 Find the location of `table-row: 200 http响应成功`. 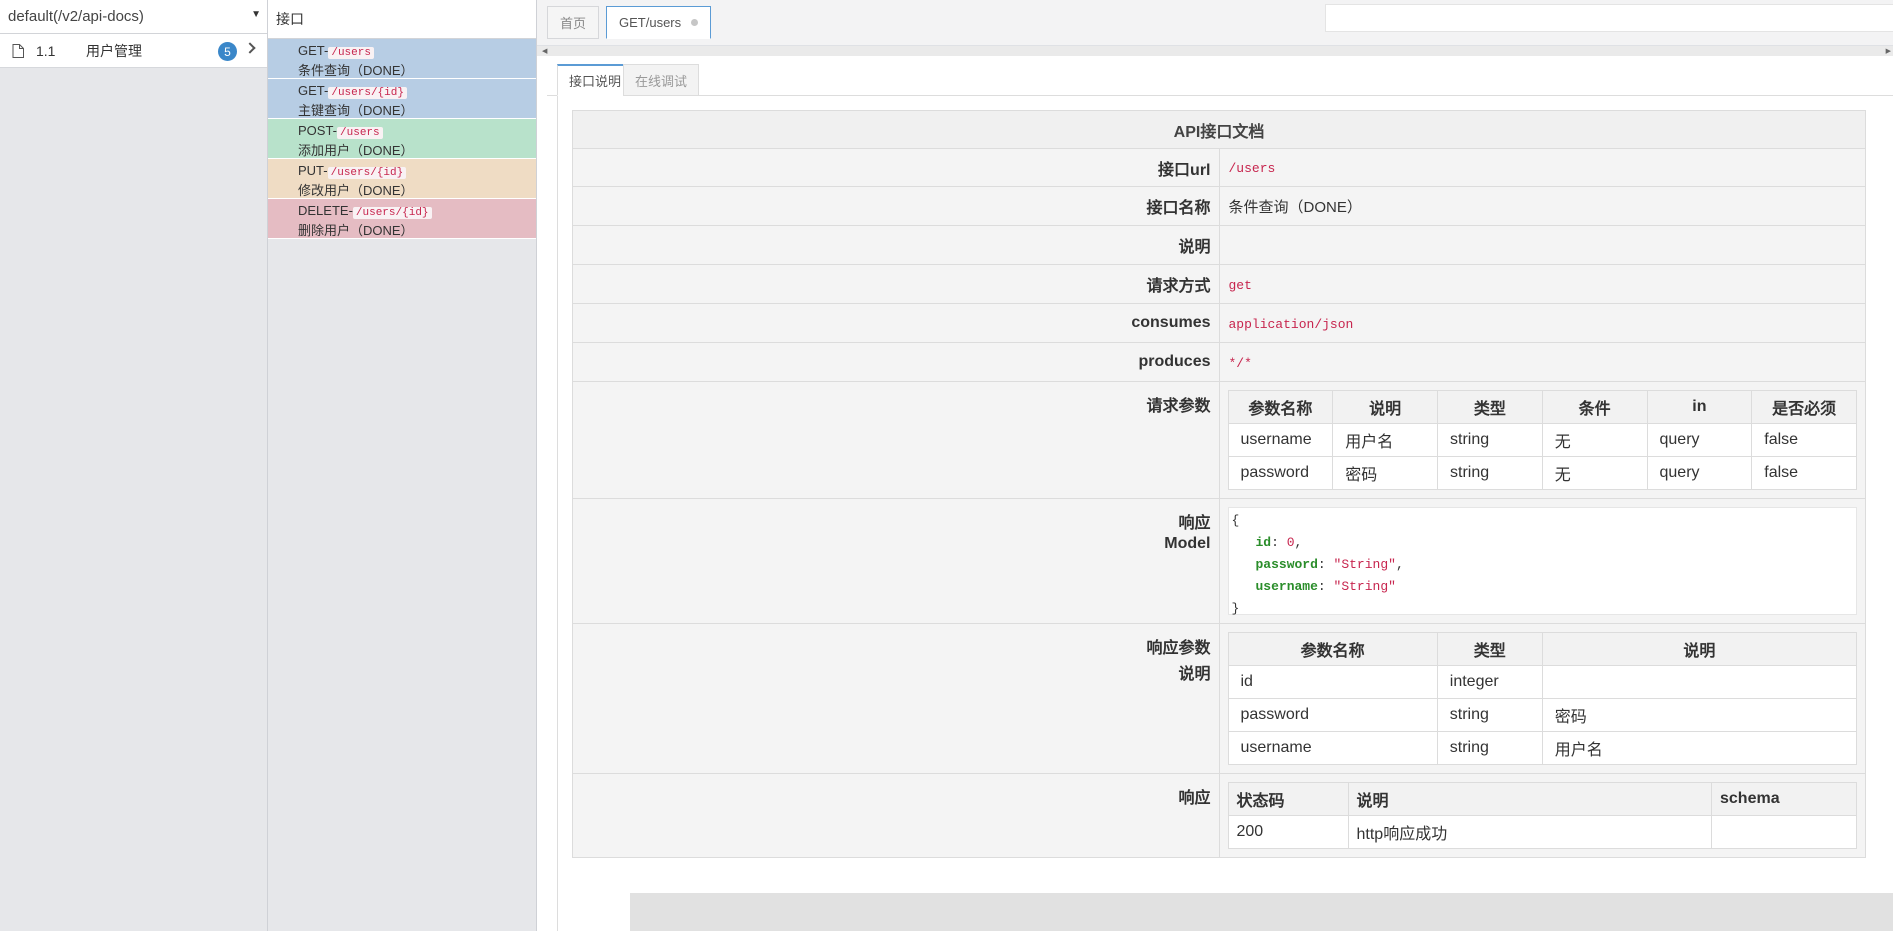

table-row: 200 http响应成功 is located at coordinates (1542, 832).